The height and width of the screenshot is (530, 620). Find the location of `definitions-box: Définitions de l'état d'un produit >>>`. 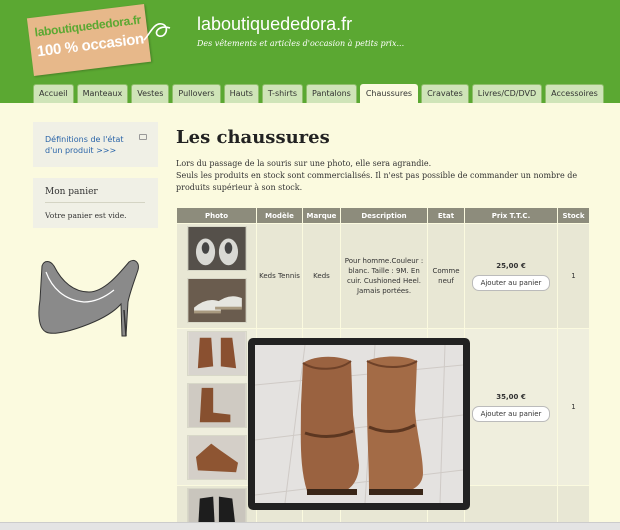

definitions-box: Définitions de l'état d'un produit >>> is located at coordinates (95, 144).